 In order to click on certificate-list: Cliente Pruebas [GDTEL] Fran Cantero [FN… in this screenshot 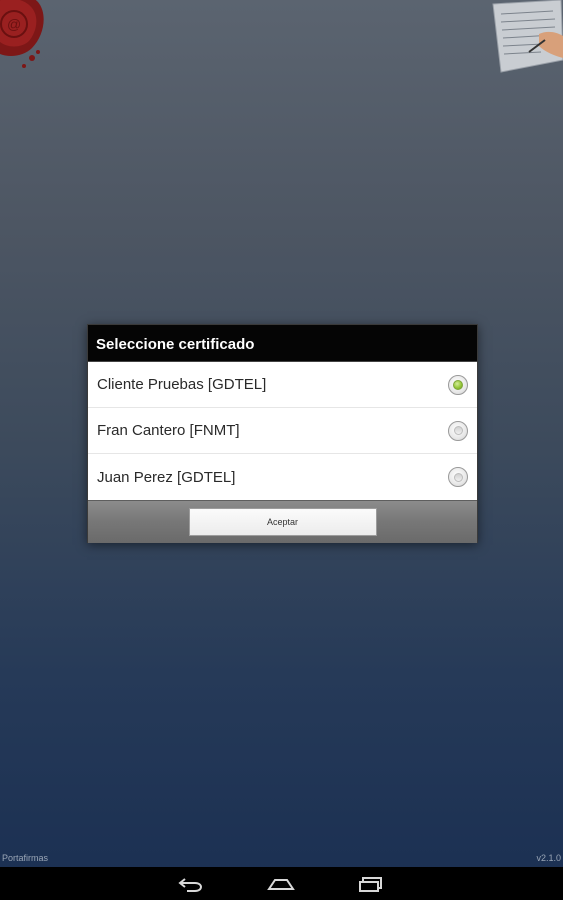, I will do `click(282, 431)`.